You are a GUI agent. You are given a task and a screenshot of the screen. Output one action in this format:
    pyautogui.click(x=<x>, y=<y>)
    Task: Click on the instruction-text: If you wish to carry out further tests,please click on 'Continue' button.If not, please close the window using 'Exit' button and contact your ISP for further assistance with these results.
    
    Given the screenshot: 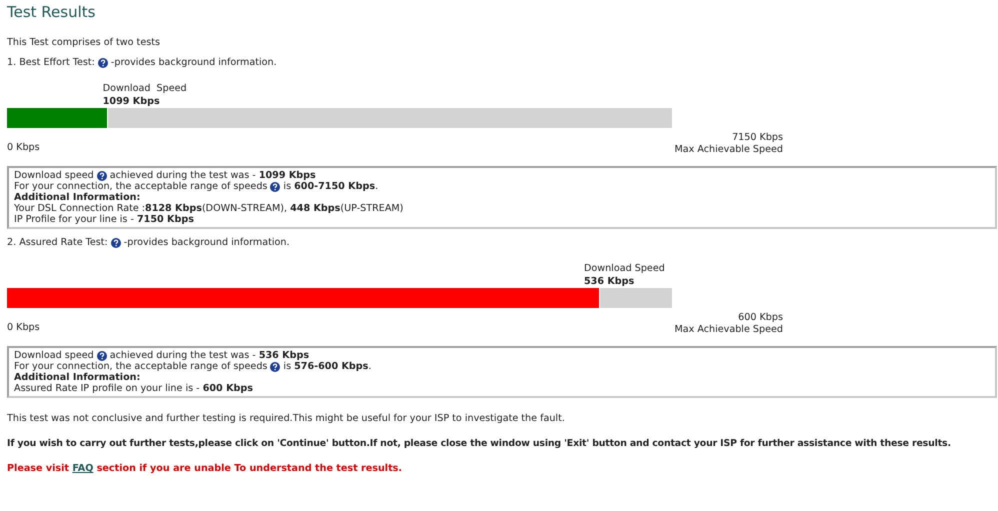 What is the action you would take?
    pyautogui.click(x=479, y=443)
    